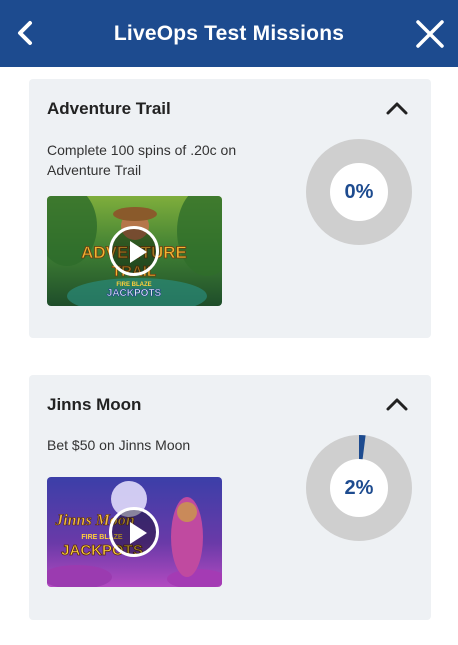 Image resolution: width=458 pixels, height=645 pixels. What do you see at coordinates (134, 293) in the screenshot?
I see `thumbnail-badge-line2: JACKPOTS` at bounding box center [134, 293].